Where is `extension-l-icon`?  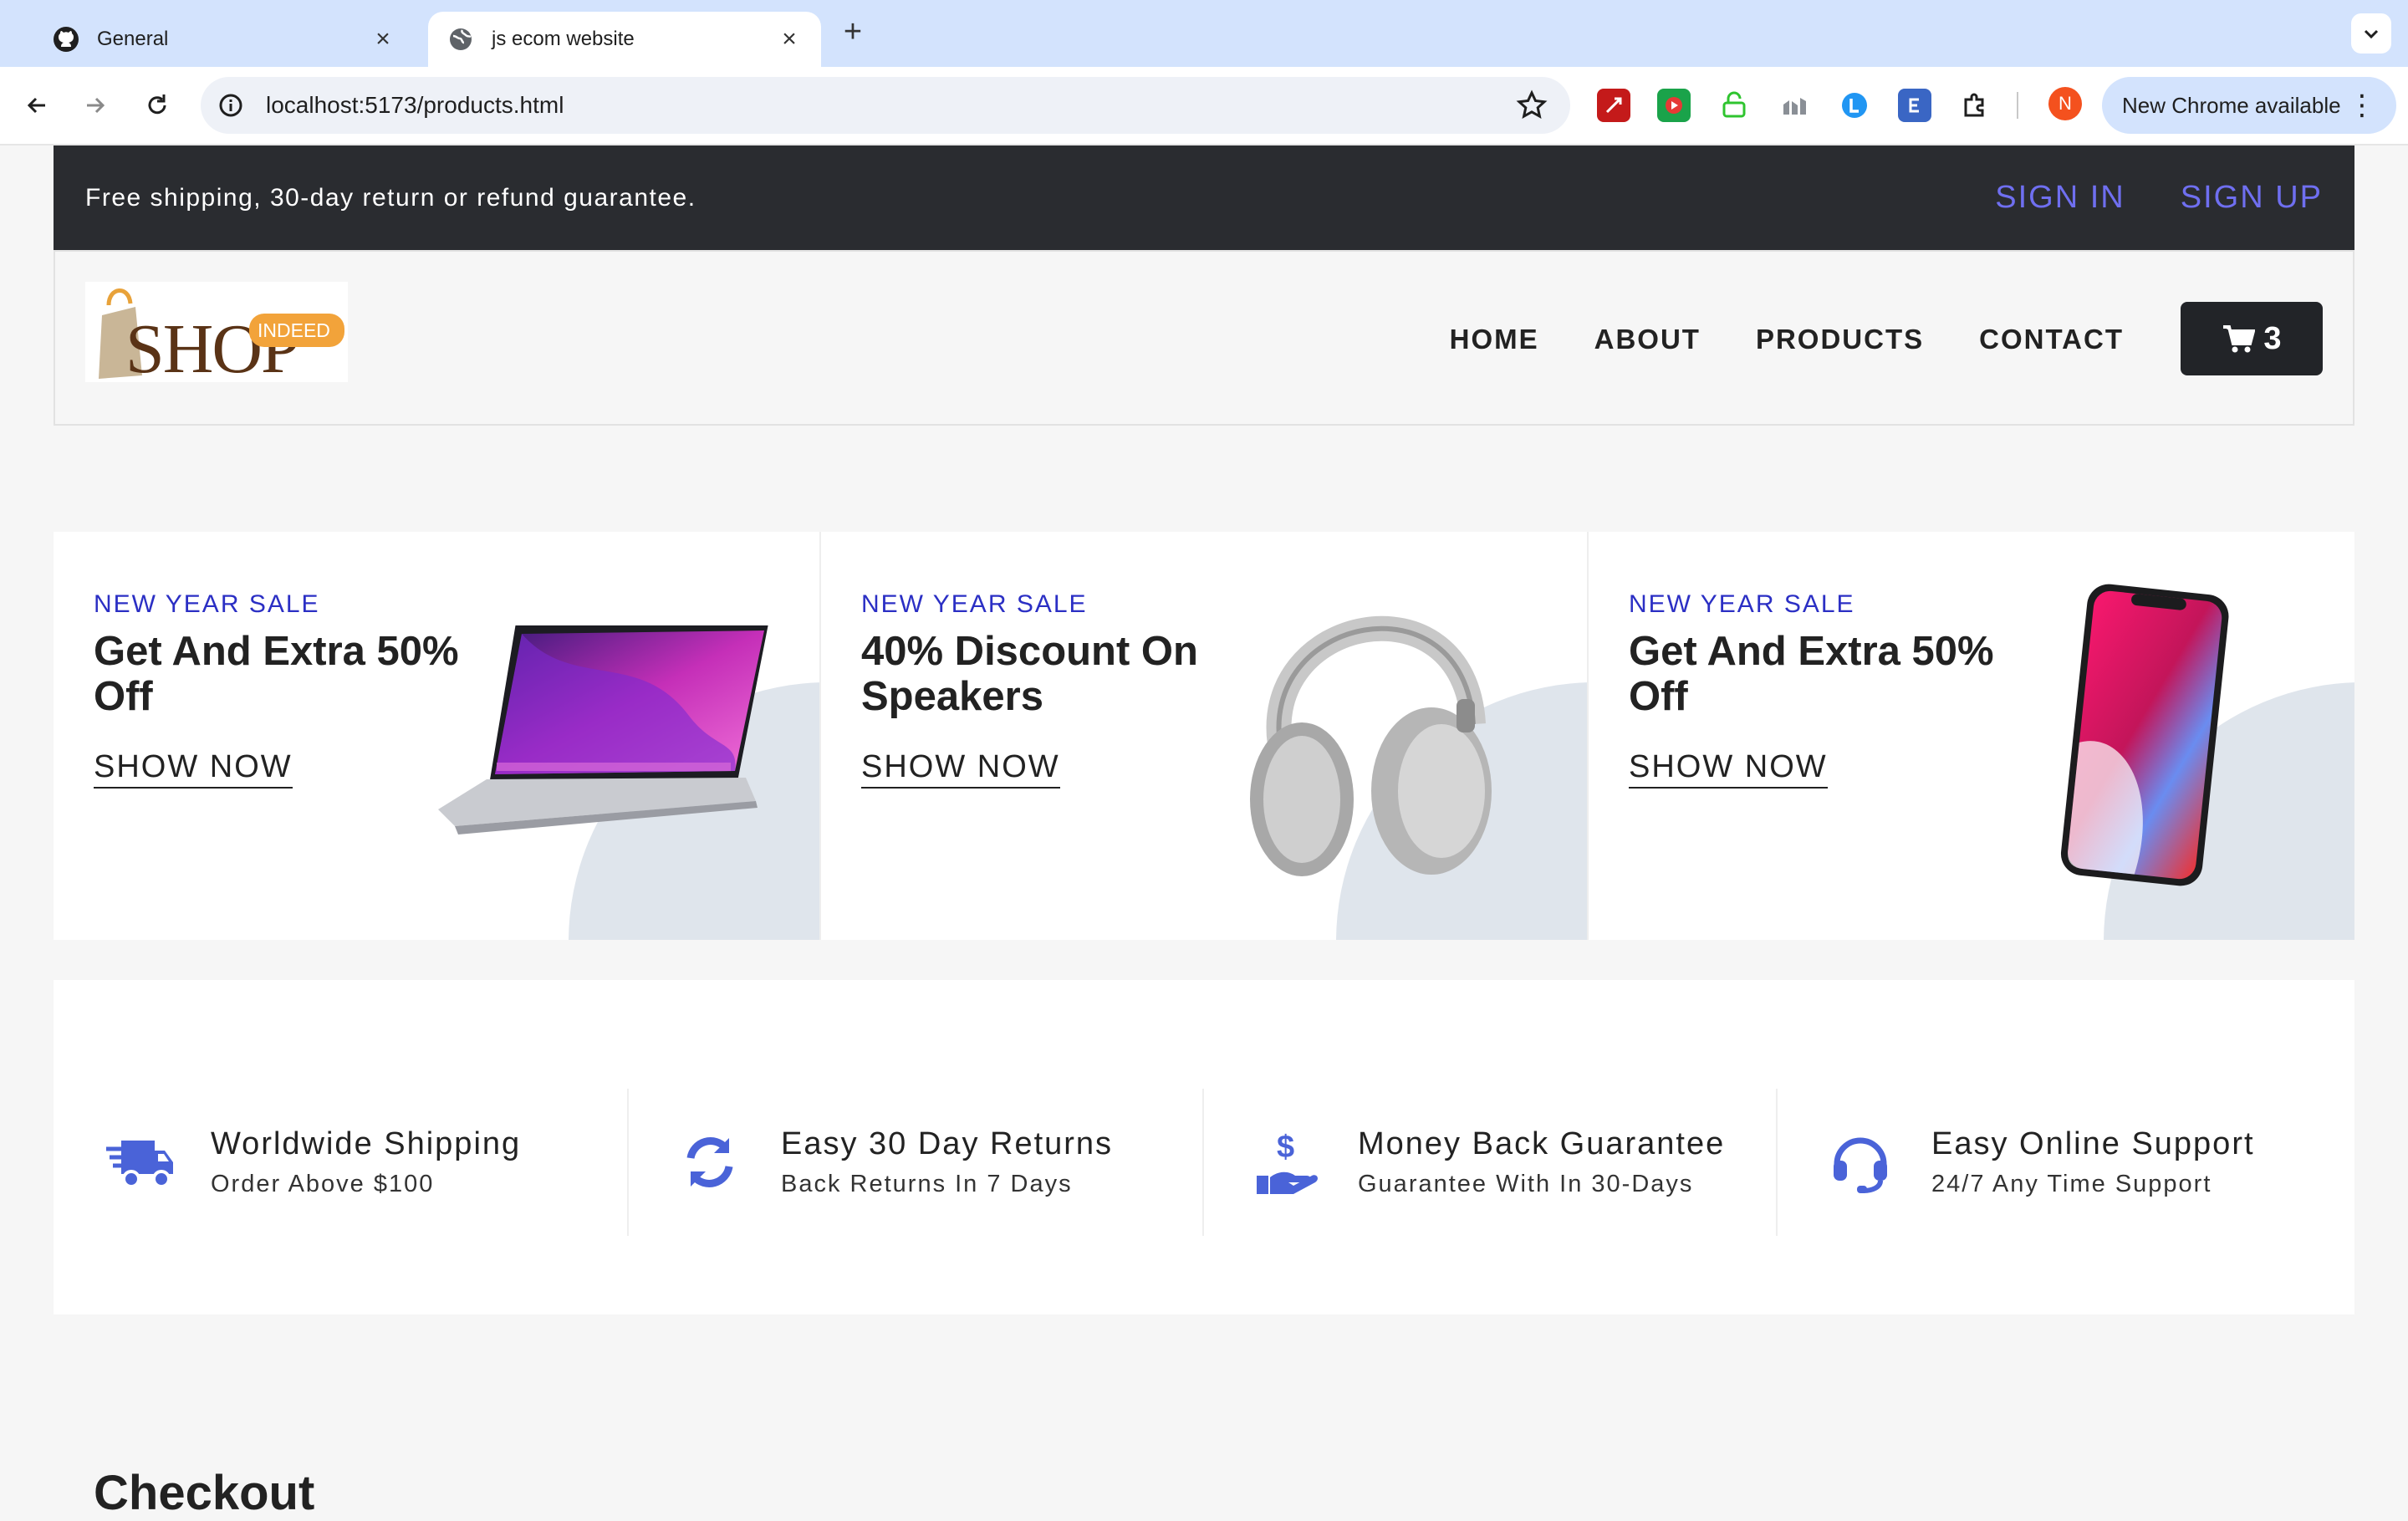 extension-l-icon is located at coordinates (1854, 105).